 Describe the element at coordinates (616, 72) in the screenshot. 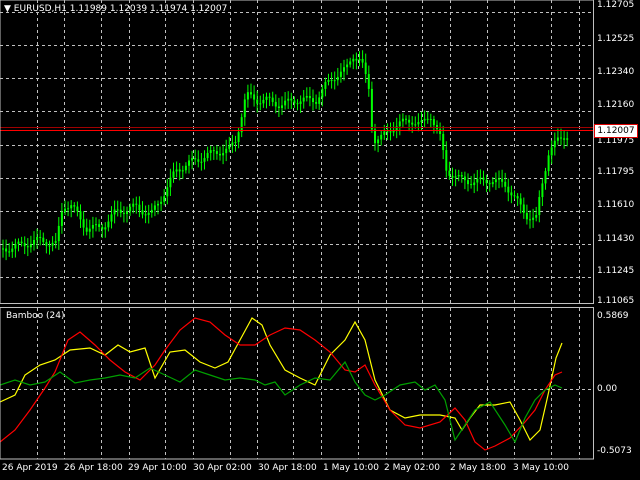

I see `price-tick: 1.12340` at that location.